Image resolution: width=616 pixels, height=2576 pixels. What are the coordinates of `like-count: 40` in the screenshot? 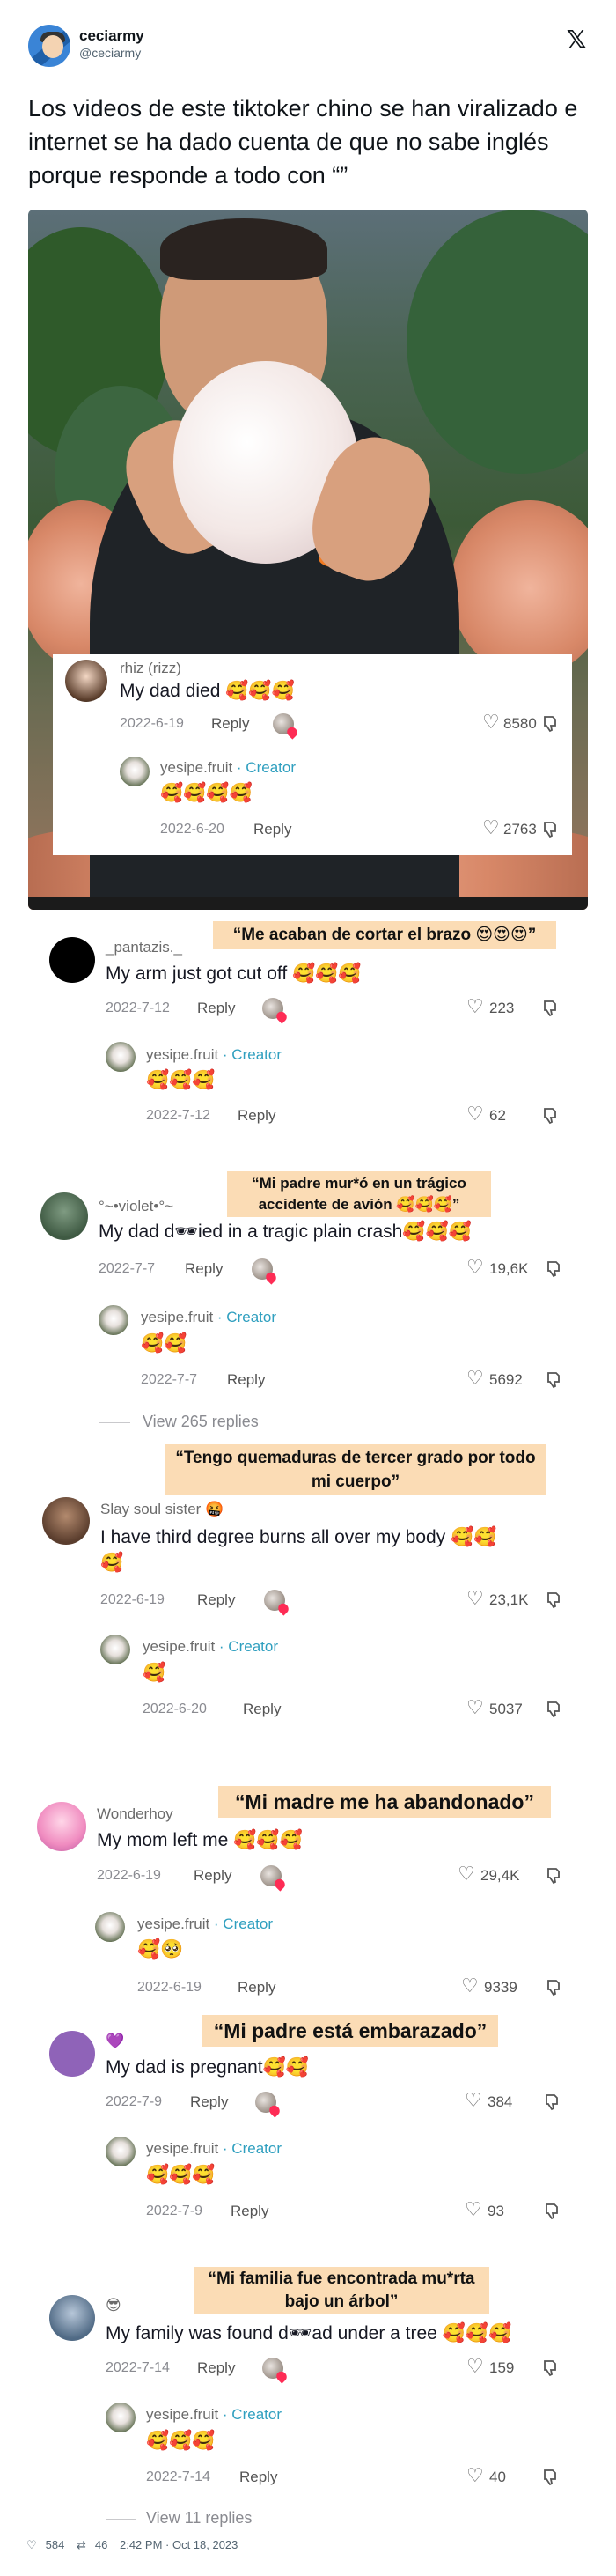 It's located at (498, 2477).